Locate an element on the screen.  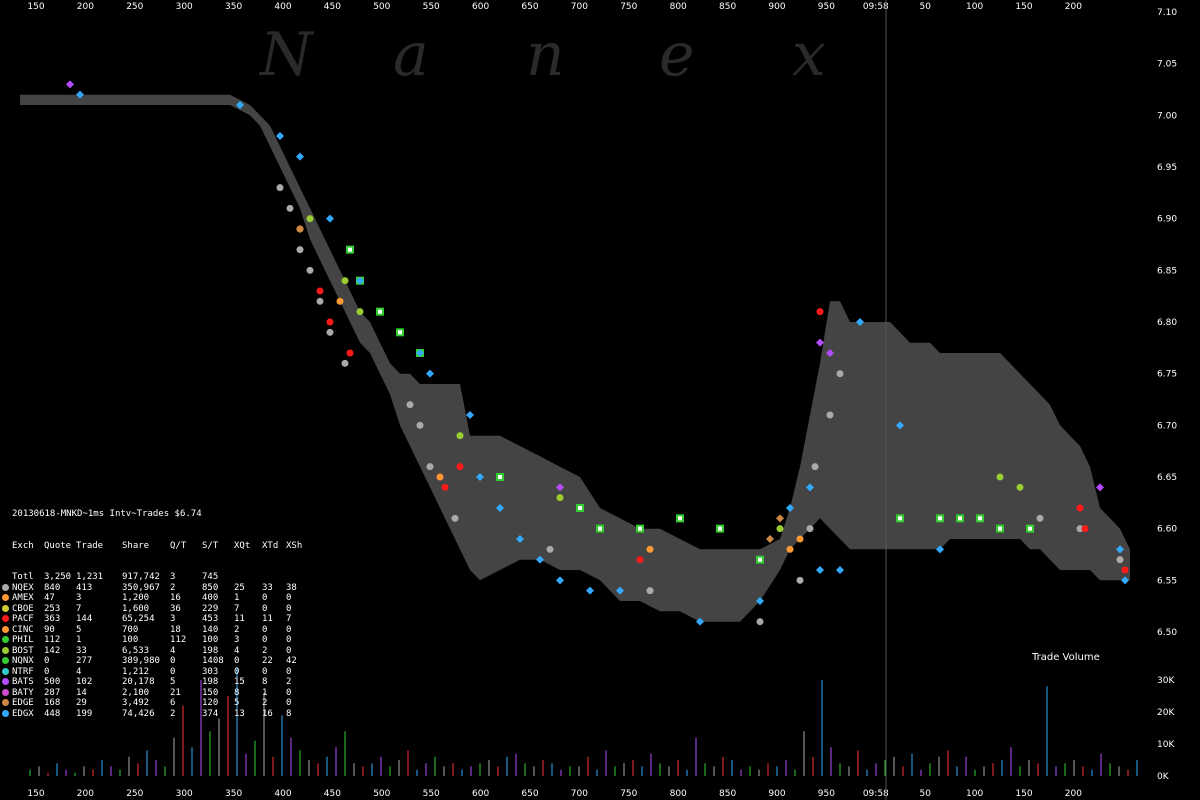
x-tick-label: 450 is located at coordinates (332, 7).